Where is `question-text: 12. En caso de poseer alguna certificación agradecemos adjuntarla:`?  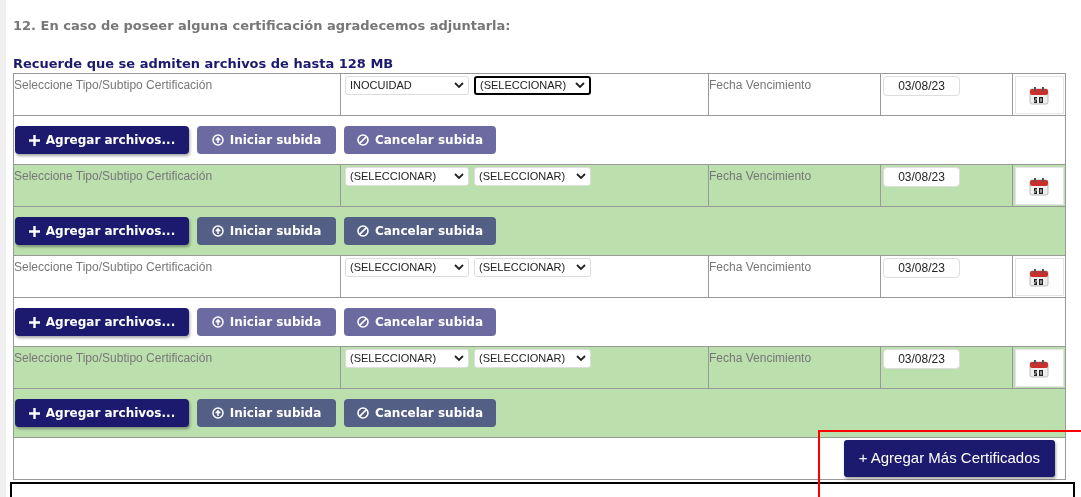
question-text: 12. En caso de poseer alguna certificación agradecemos adjuntarla: is located at coordinates (262, 26).